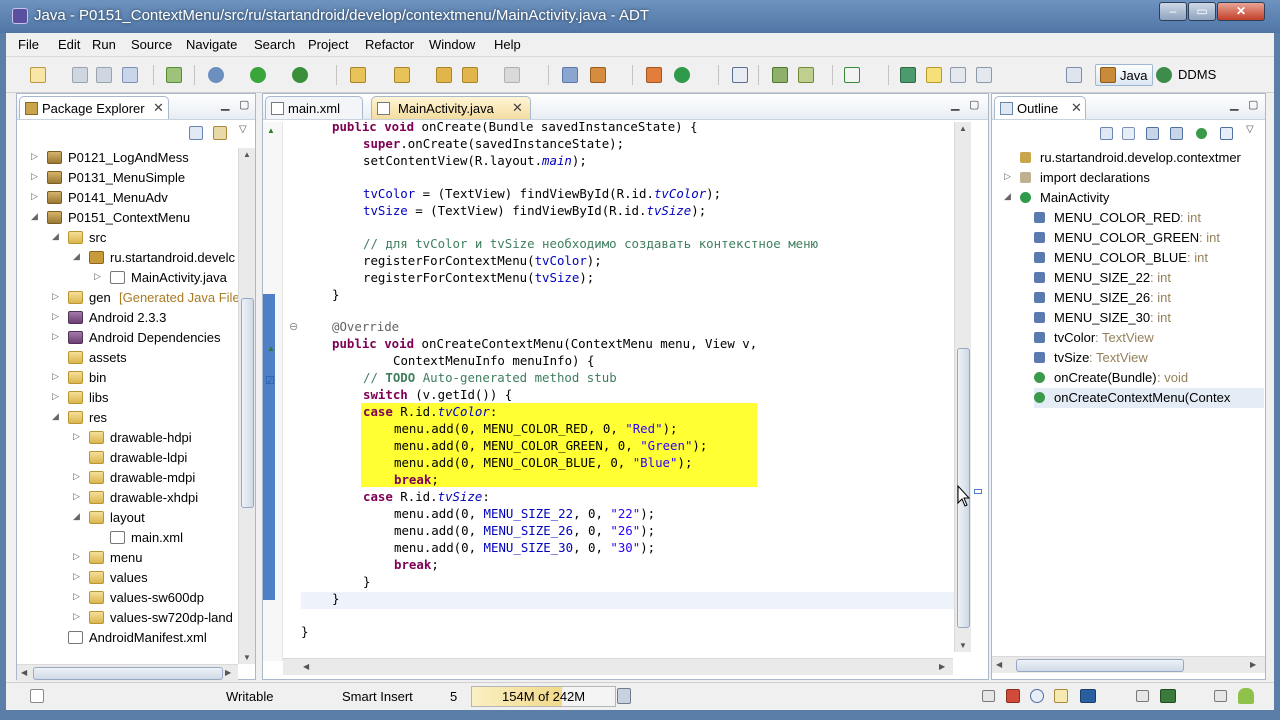  I want to click on fold-icon: ⊖, so click(293, 326).